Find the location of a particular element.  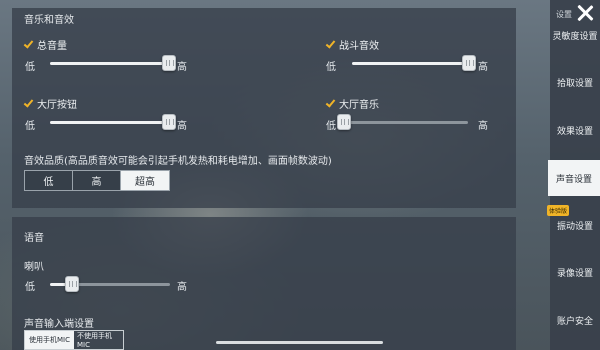

sidebar-item-effects: 效果设置 is located at coordinates (575, 130).